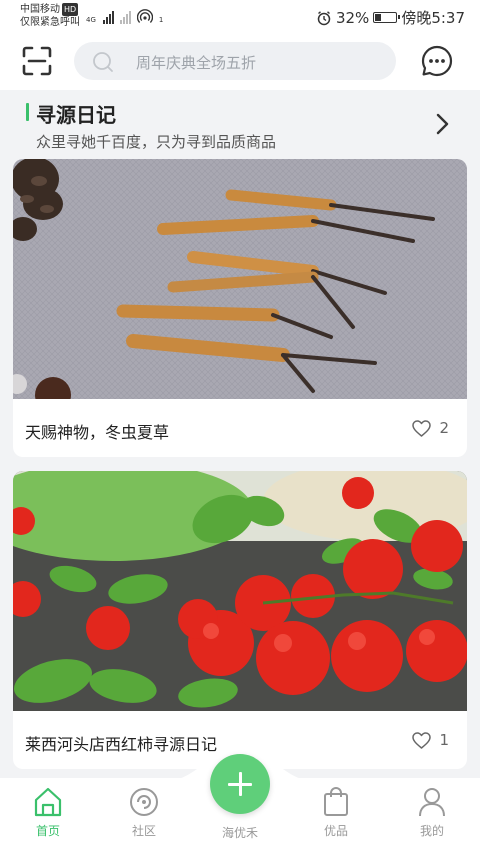 This screenshot has height=853, width=480. I want to click on search-input: 周年庆典全场五折, so click(235, 61).